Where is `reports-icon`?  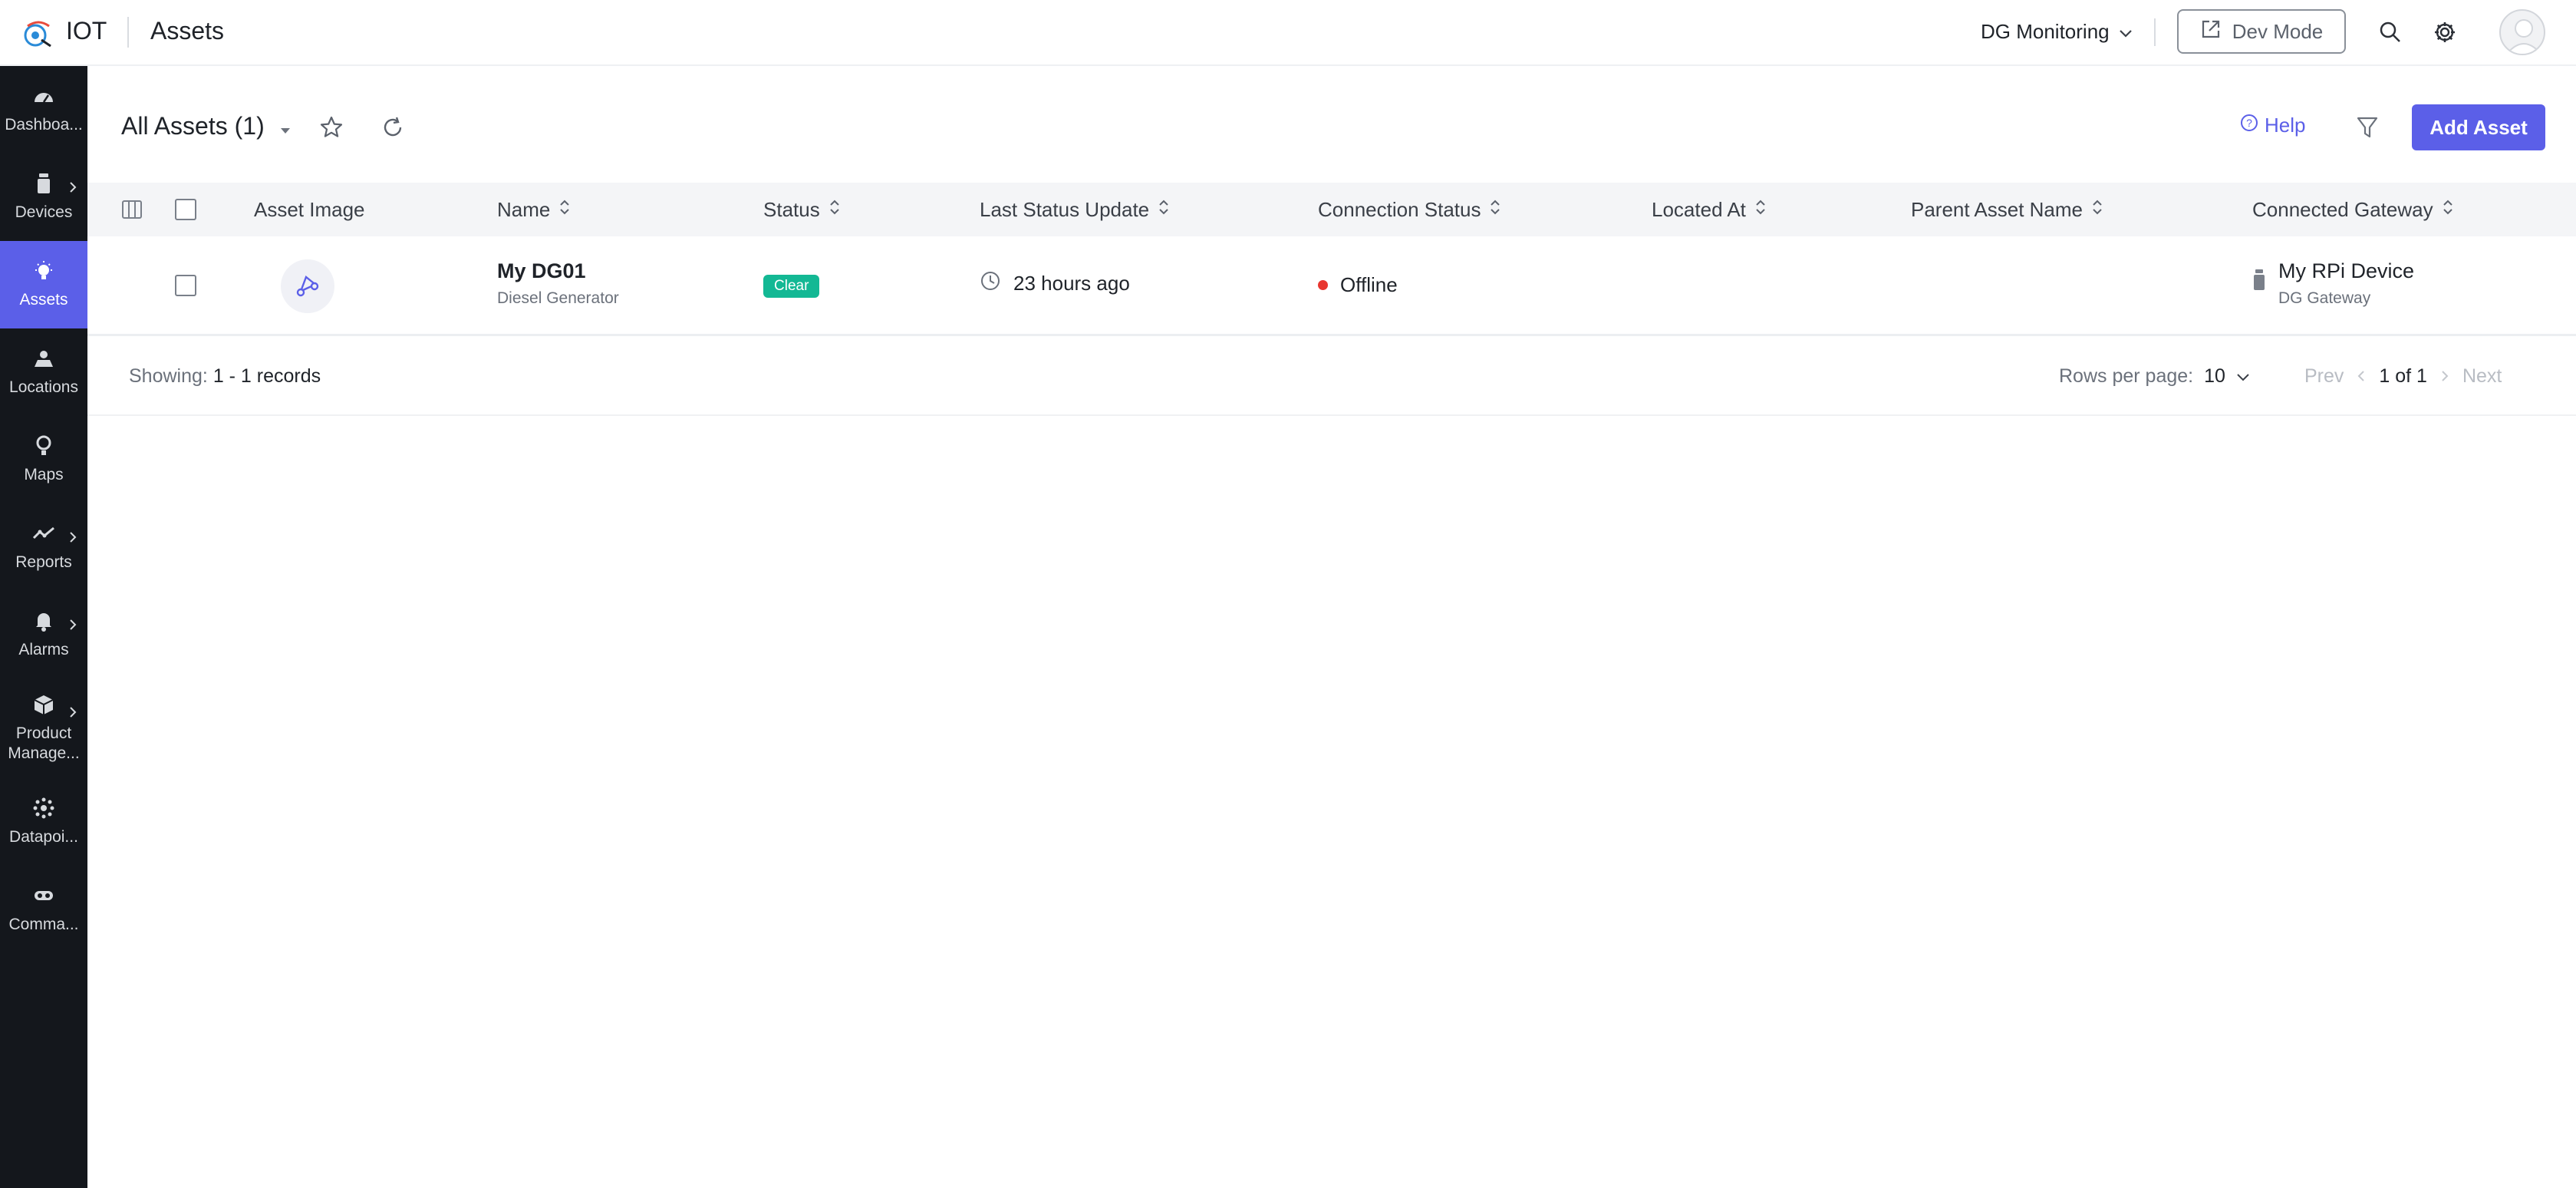 reports-icon is located at coordinates (43, 533).